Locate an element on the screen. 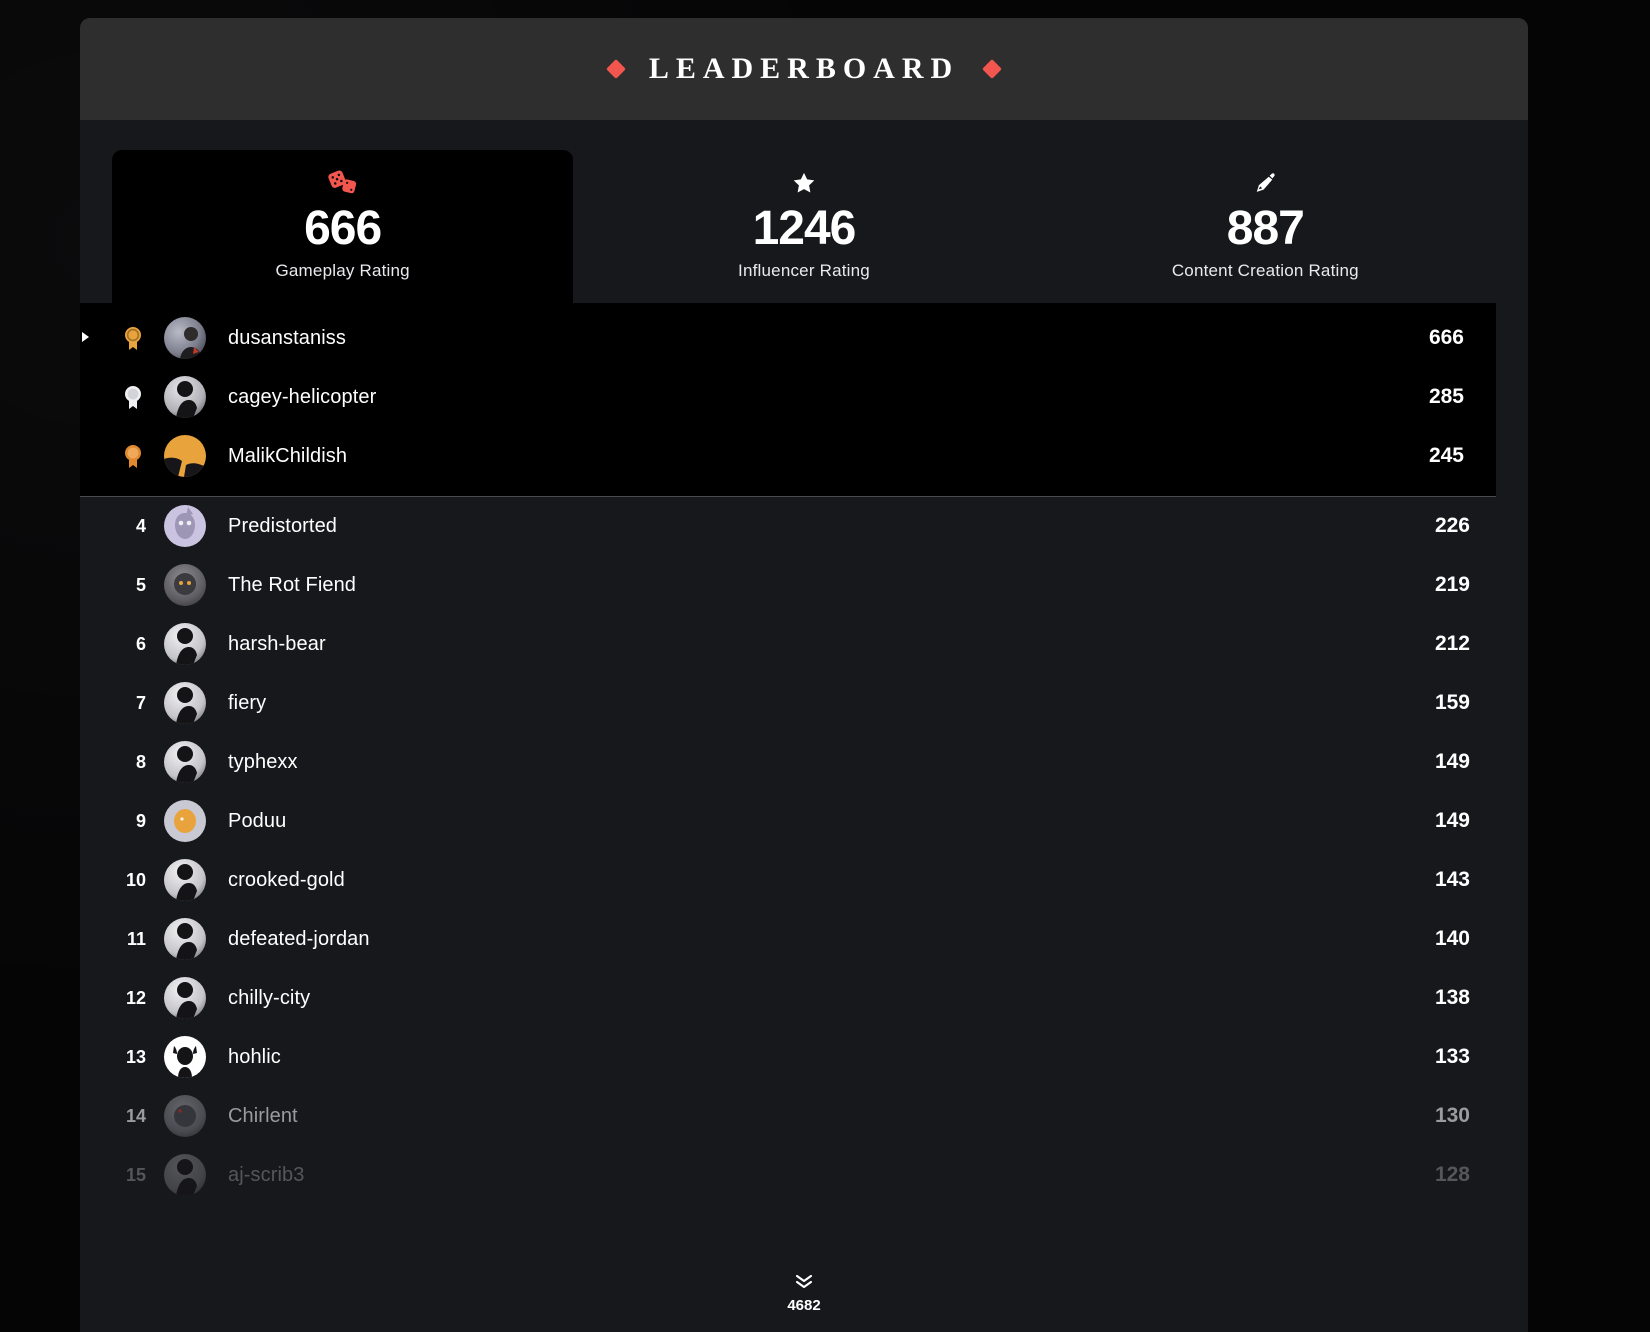 The width and height of the screenshot is (1650, 1332). tab-gameplay-value: 666 is located at coordinates (343, 228).